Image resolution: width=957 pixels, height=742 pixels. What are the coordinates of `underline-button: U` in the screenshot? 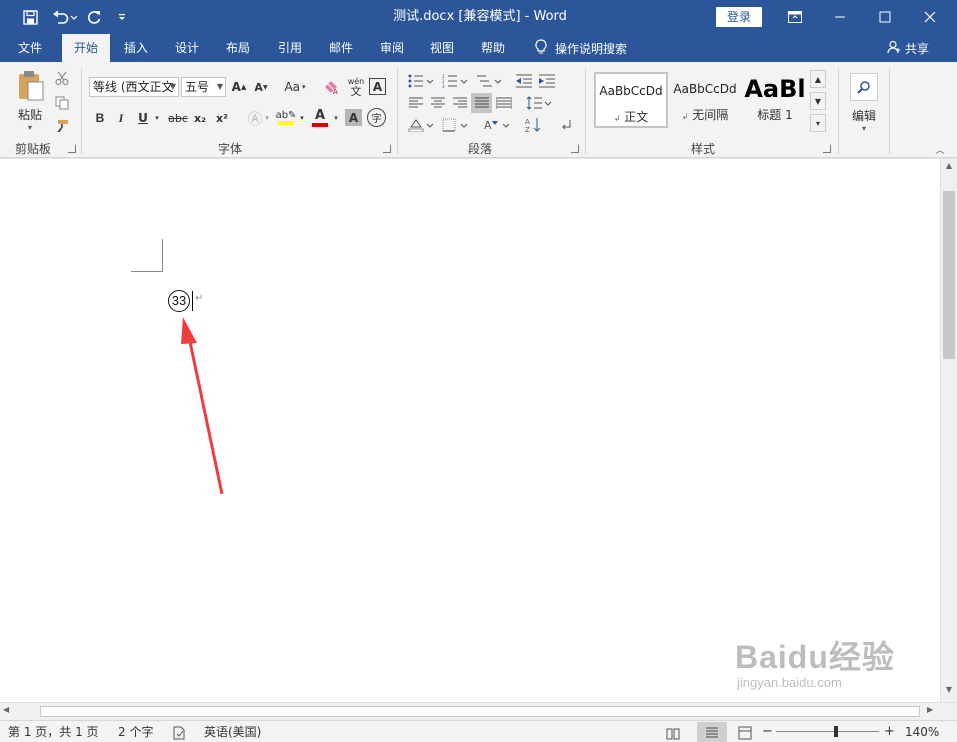 It's located at (143, 118).